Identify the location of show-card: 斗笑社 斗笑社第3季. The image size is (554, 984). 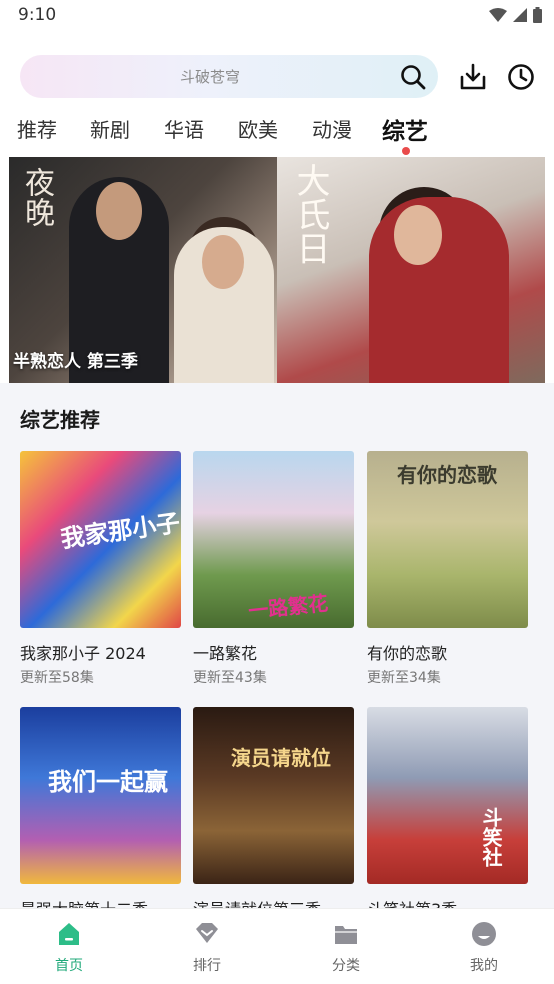
(447, 813).